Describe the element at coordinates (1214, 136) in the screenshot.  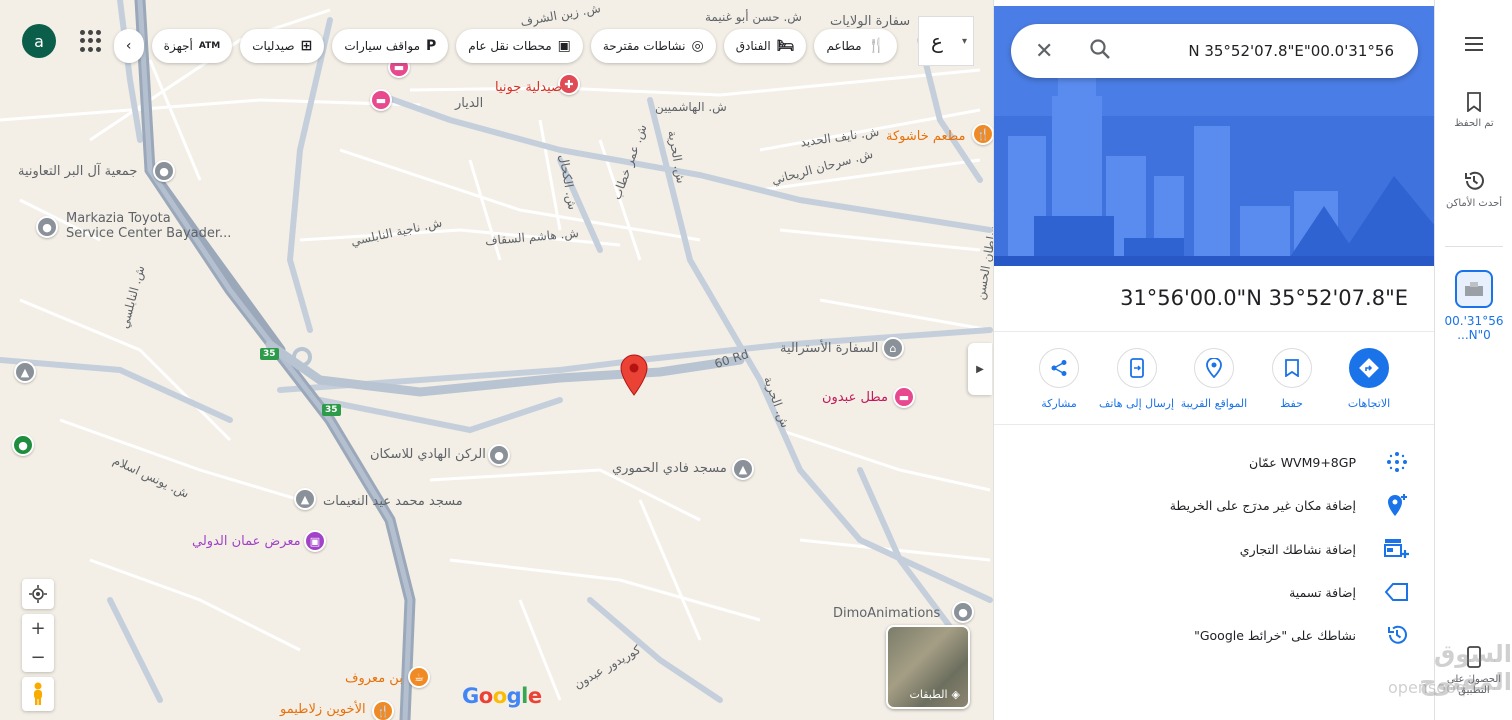
I see `hero-illustration: ✕ N 35°52'07.8"E"00.0'31°56` at that location.